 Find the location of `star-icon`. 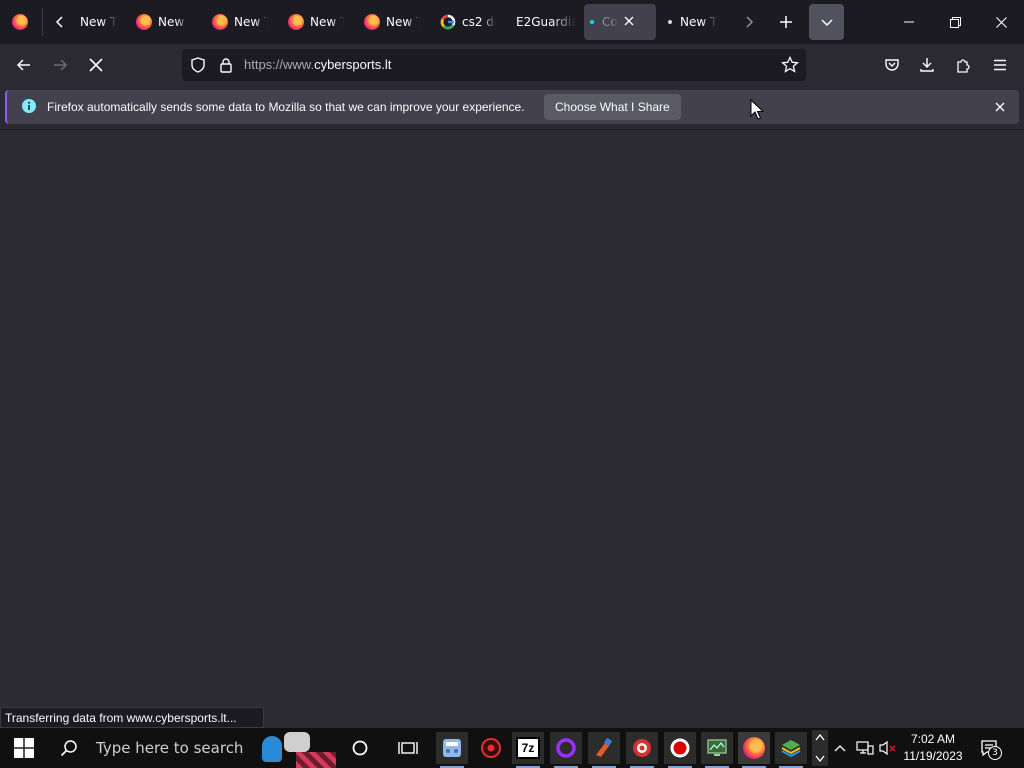

star-icon is located at coordinates (790, 65).